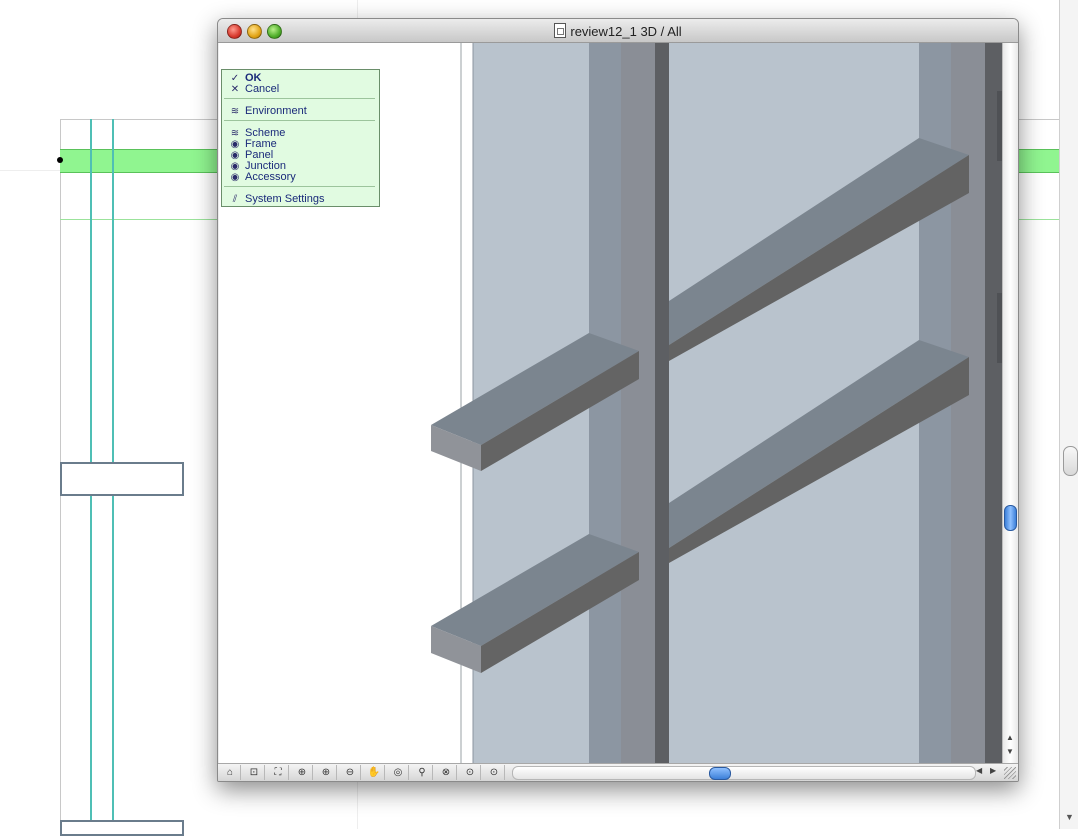 Image resolution: width=1078 pixels, height=836 pixels. Describe the element at coordinates (560, 30) in the screenshot. I see `document-icon` at that location.